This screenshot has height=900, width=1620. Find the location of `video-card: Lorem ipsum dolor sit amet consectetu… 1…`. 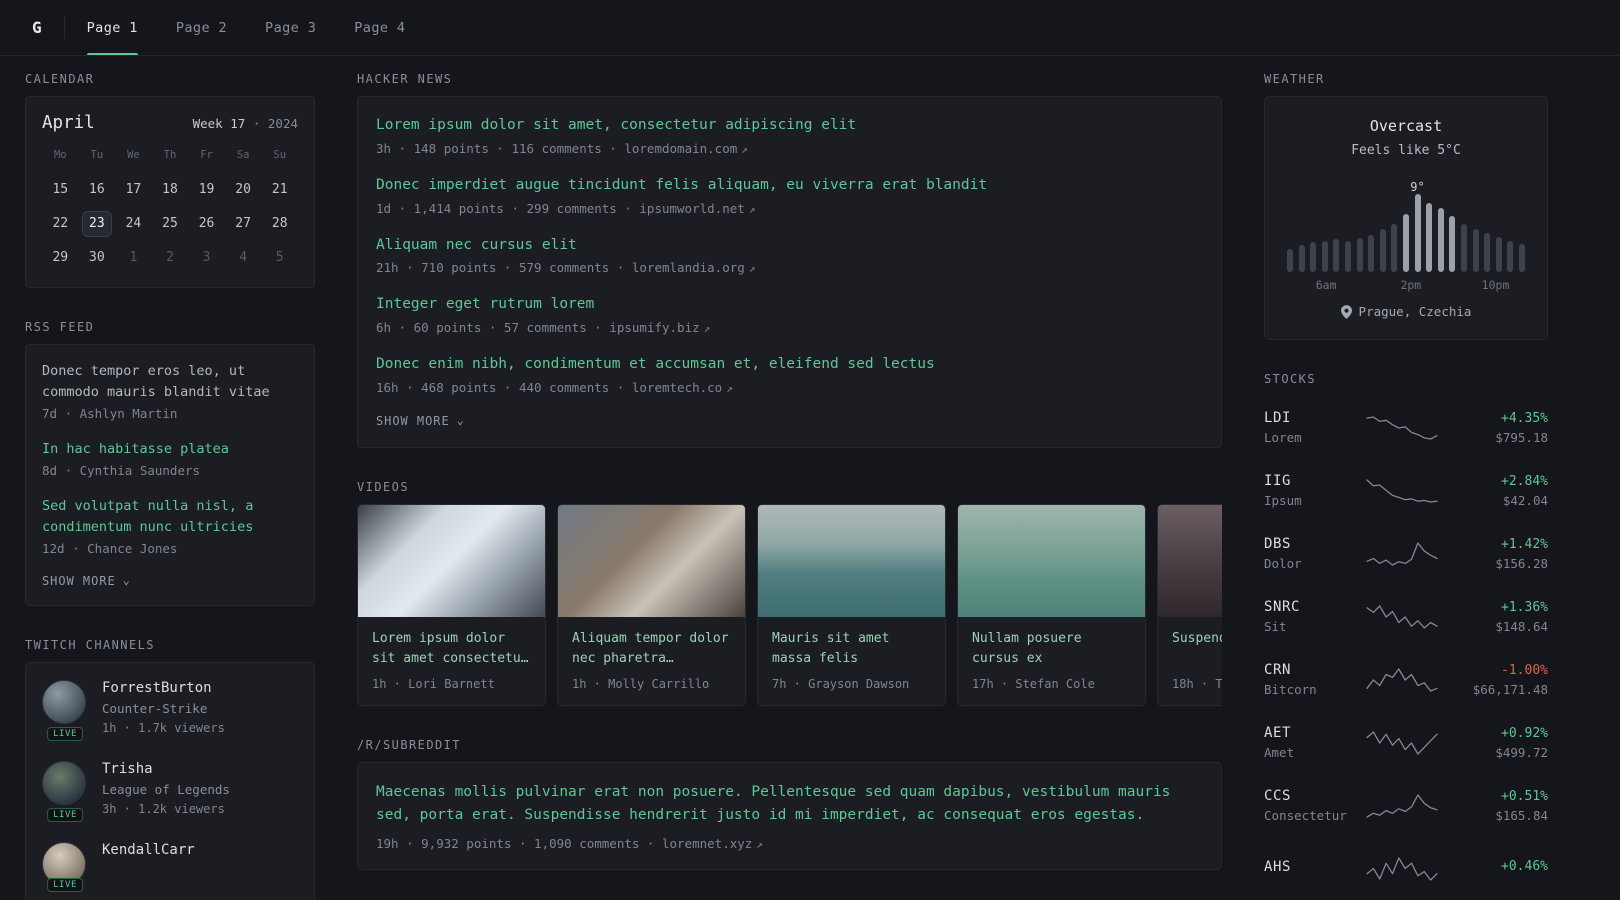

video-card: Lorem ipsum dolor sit amet consectetu… 1… is located at coordinates (451, 605).